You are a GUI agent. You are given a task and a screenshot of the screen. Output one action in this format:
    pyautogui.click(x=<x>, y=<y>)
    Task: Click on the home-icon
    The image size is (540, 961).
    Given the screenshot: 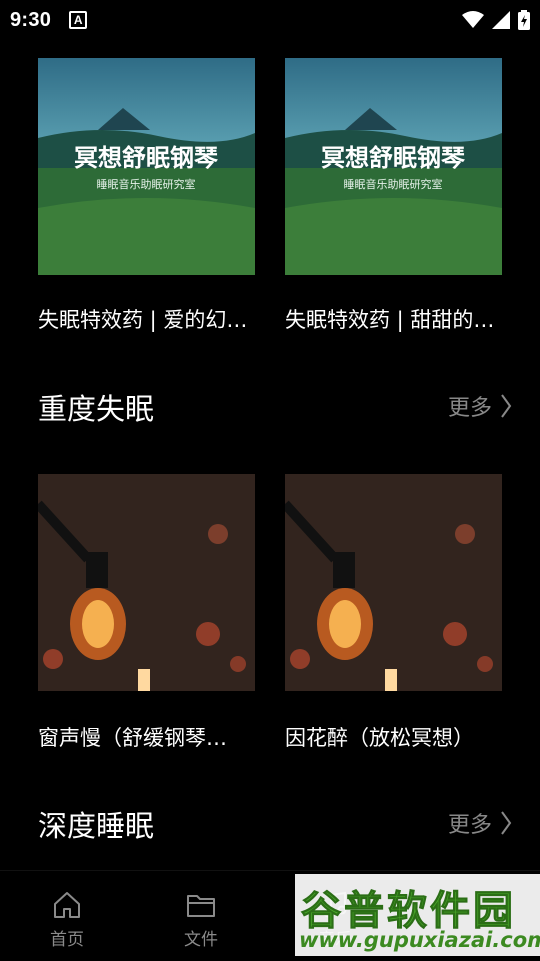 What is the action you would take?
    pyautogui.click(x=67, y=905)
    